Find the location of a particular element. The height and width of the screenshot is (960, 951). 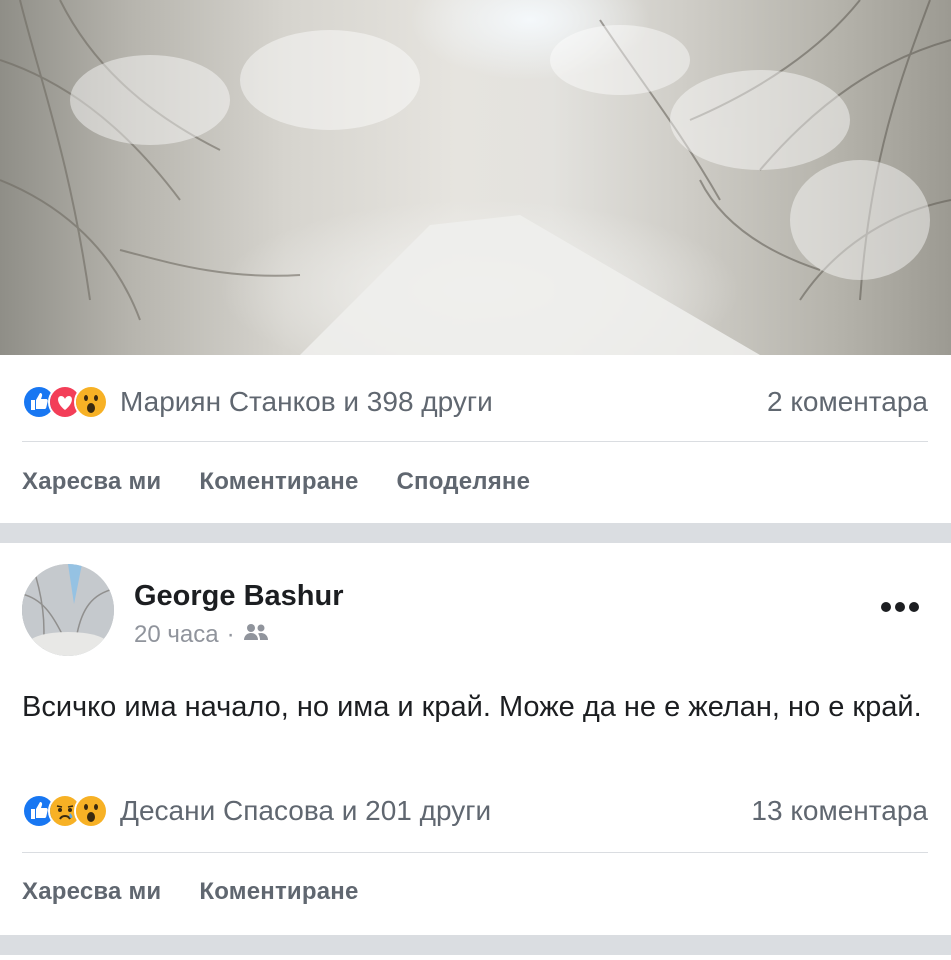

reactions-text: Мариян Станков и 398 други is located at coordinates (306, 402).